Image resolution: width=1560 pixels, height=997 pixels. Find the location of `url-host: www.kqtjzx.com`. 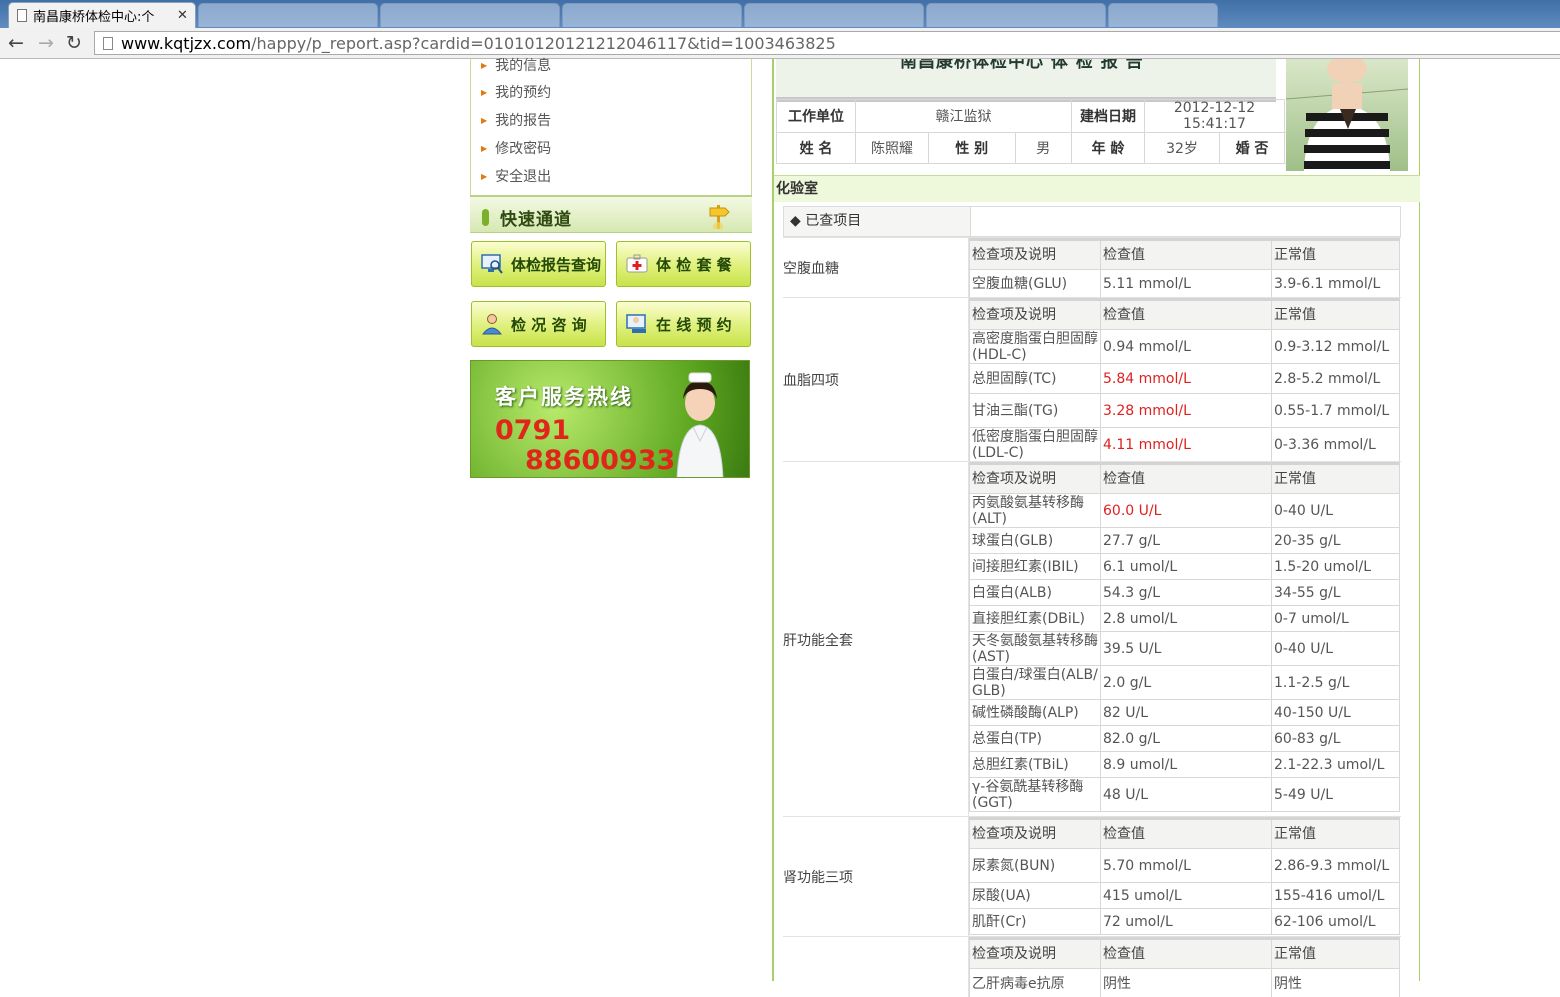

url-host: www.kqtjzx.com is located at coordinates (186, 43).